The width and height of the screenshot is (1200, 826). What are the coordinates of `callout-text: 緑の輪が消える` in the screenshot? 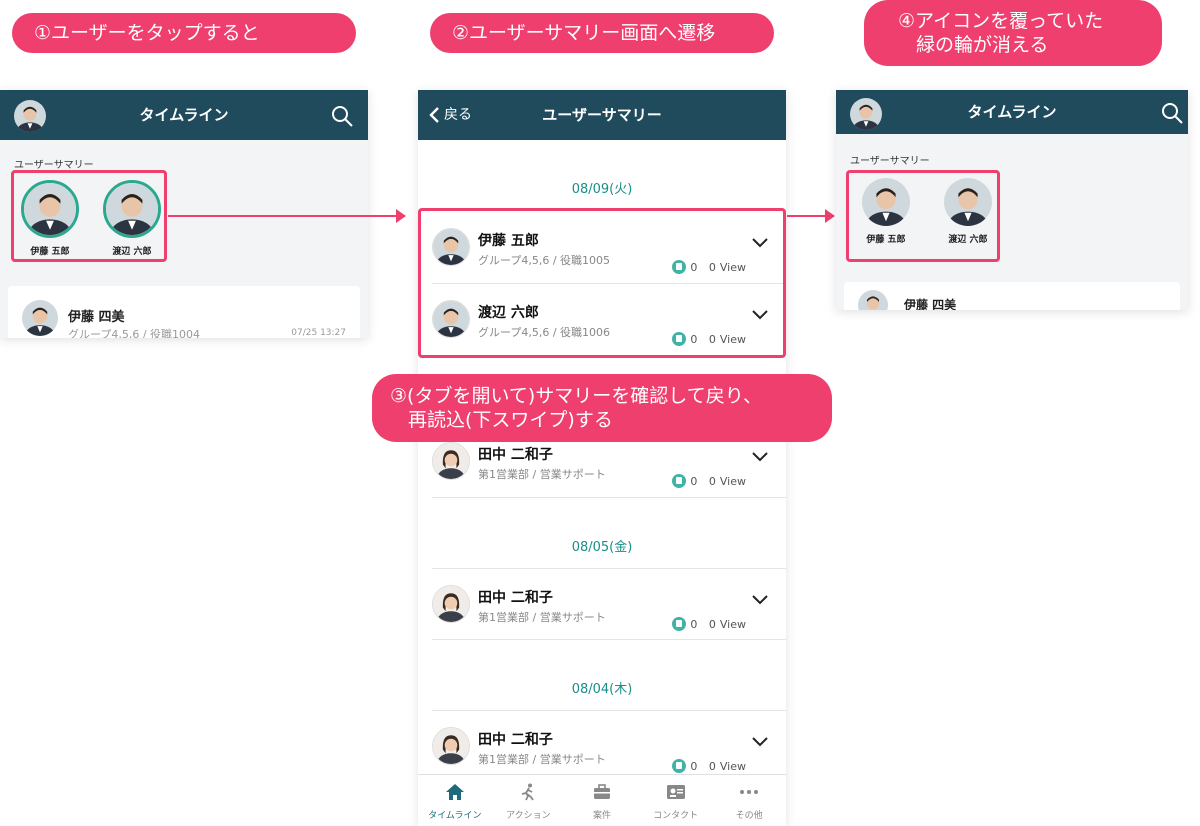 It's located at (982, 45).